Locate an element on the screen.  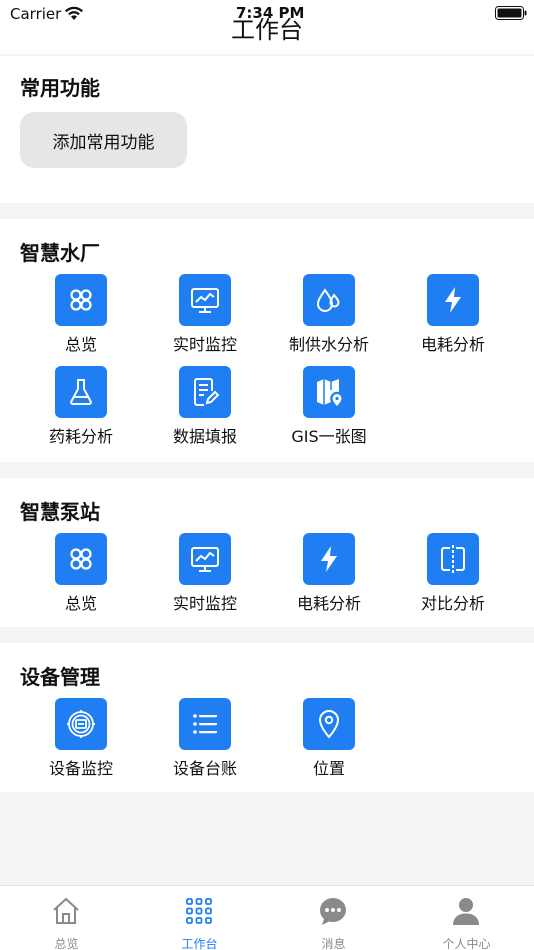
water-plant-realtime-item: 实时监控 is located at coordinates (205, 314).